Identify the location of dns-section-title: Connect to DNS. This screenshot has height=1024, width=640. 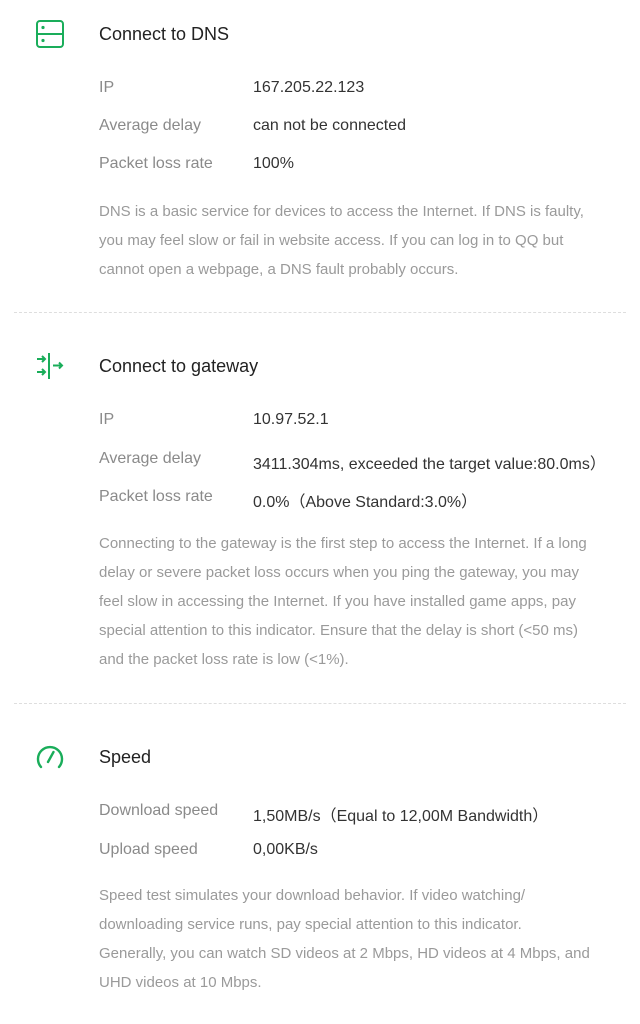
(164, 34).